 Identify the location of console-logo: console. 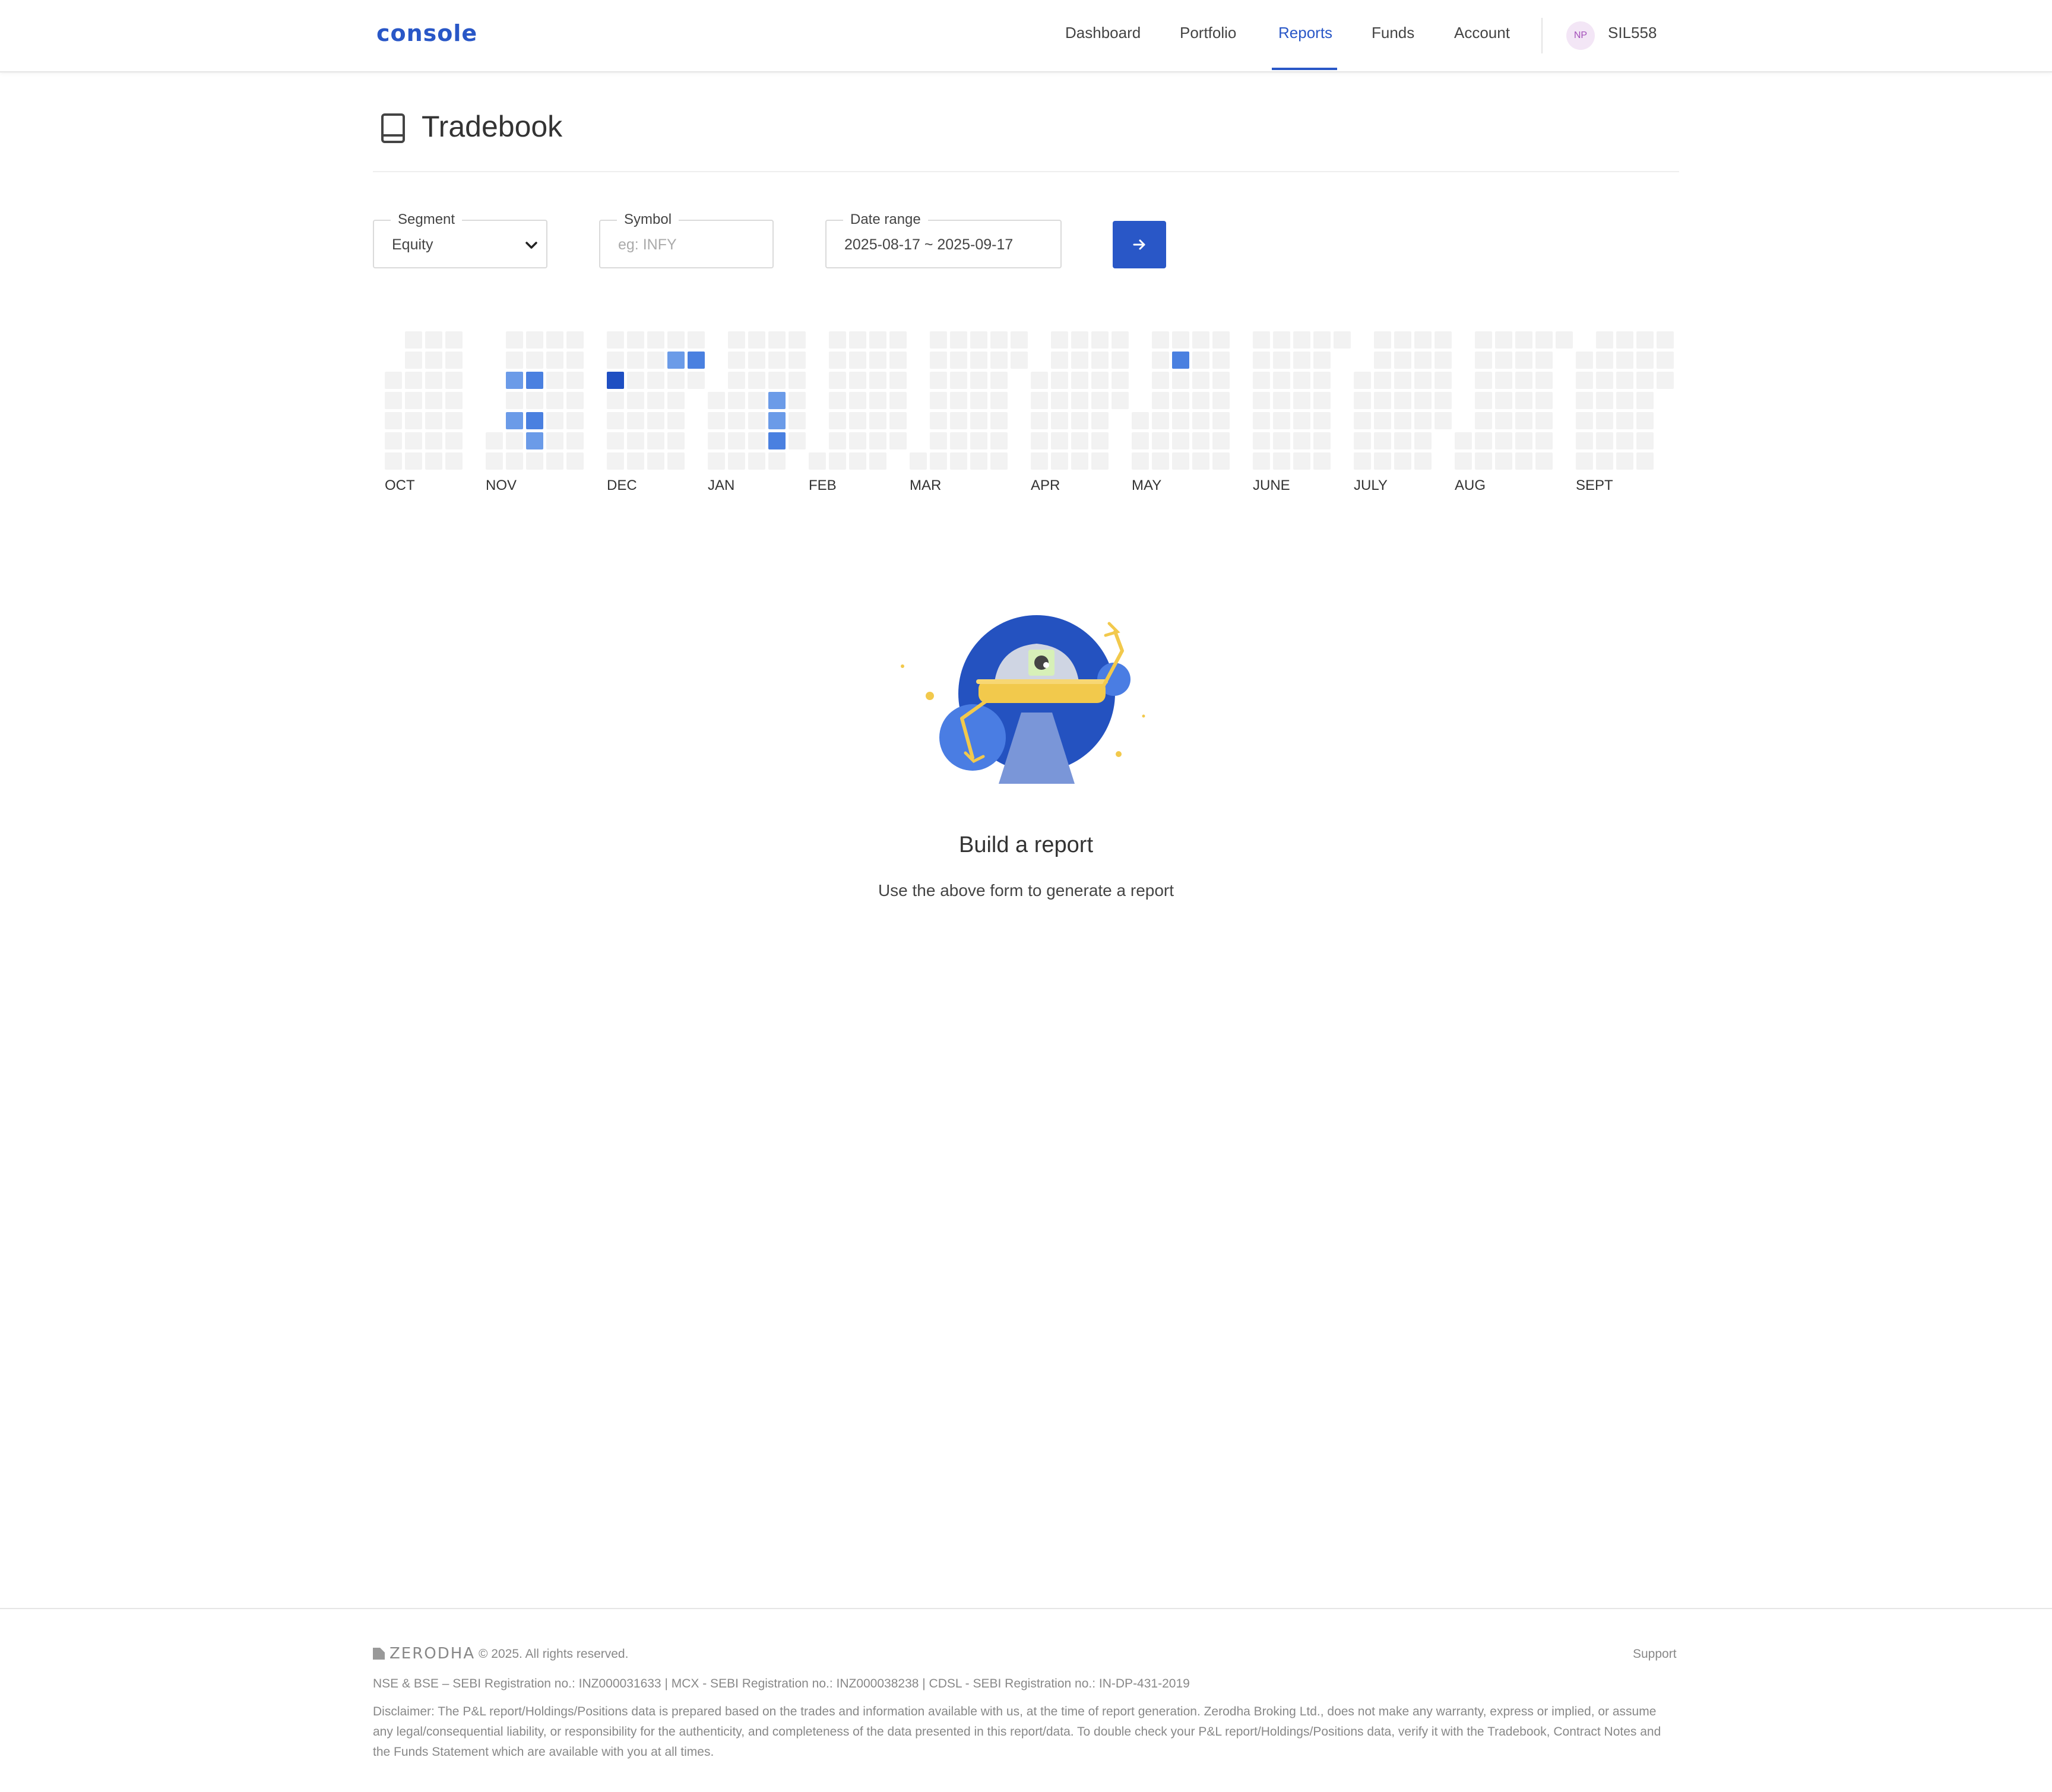
(426, 33).